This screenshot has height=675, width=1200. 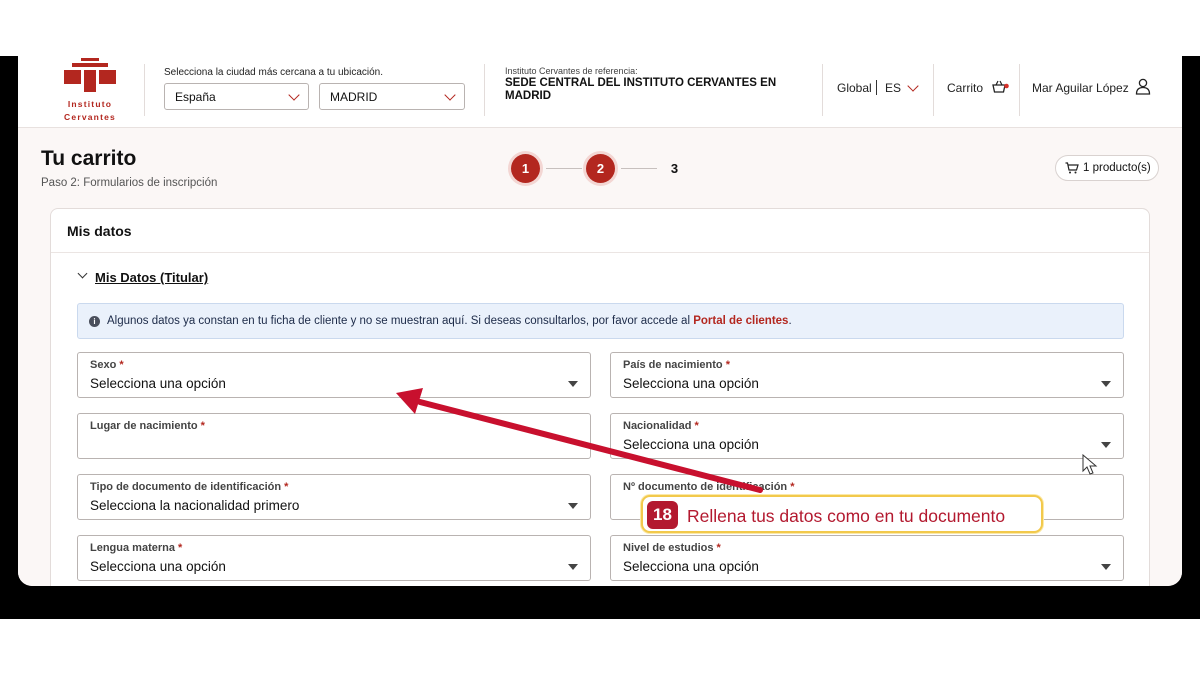 I want to click on field-label: Sexo *, so click(x=107, y=365).